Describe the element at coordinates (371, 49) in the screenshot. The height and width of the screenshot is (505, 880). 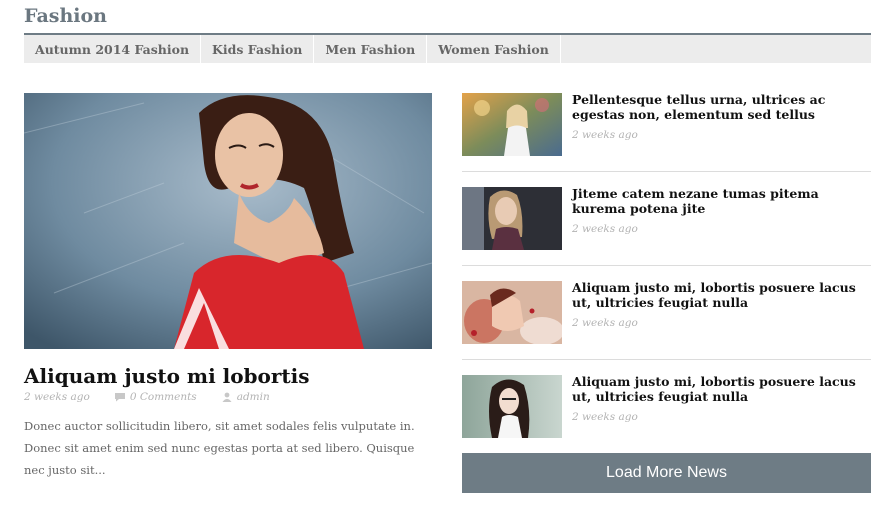
I see `tab-men-fashion: Men Fashion` at that location.